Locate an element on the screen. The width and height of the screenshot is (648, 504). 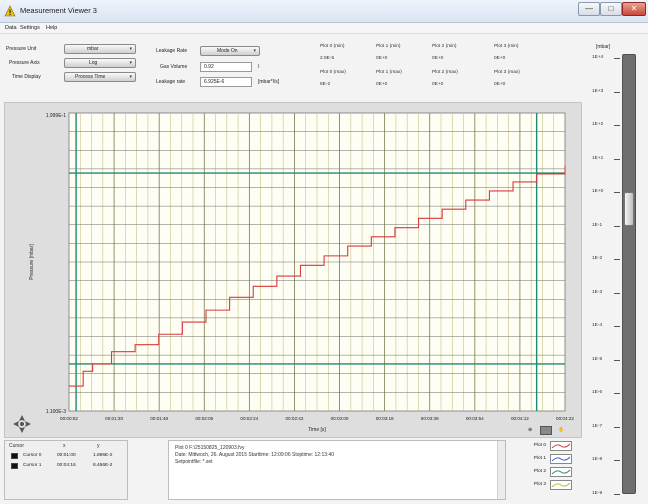
x-tick-label: 00:03:36 is located at coordinates (430, 418).